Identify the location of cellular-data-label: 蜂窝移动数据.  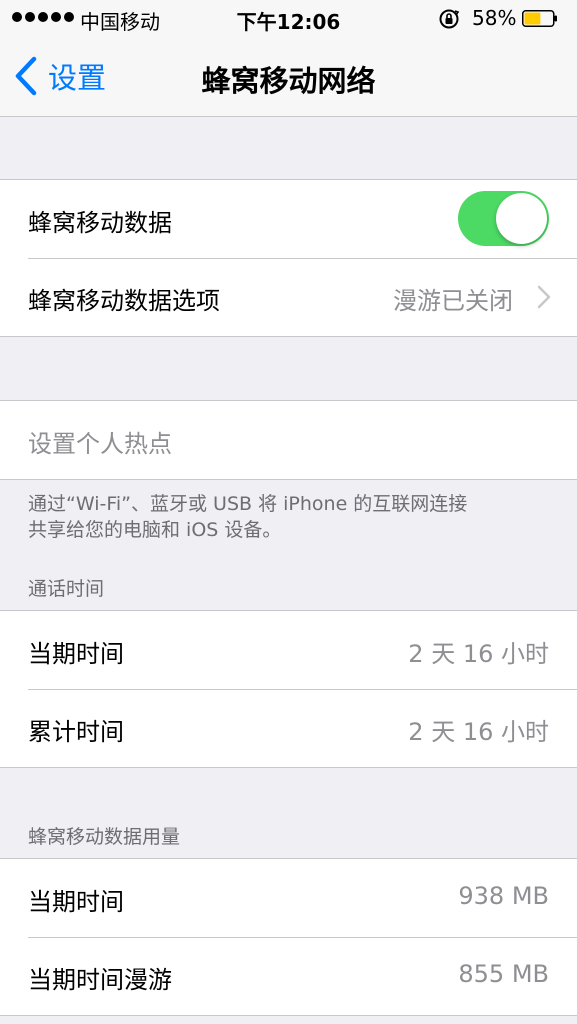
(100, 223).